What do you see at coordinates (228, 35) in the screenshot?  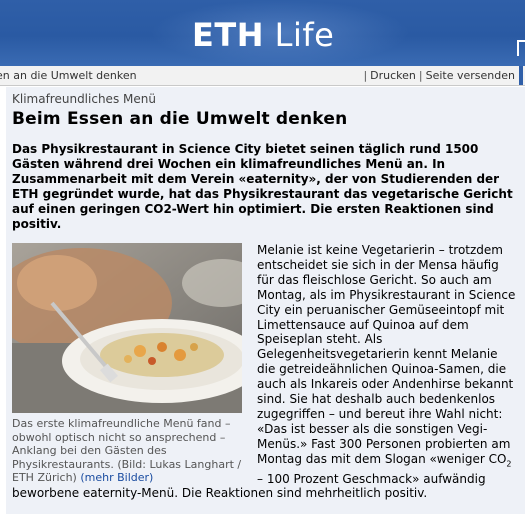 I see `logo-bold-text: ETH` at bounding box center [228, 35].